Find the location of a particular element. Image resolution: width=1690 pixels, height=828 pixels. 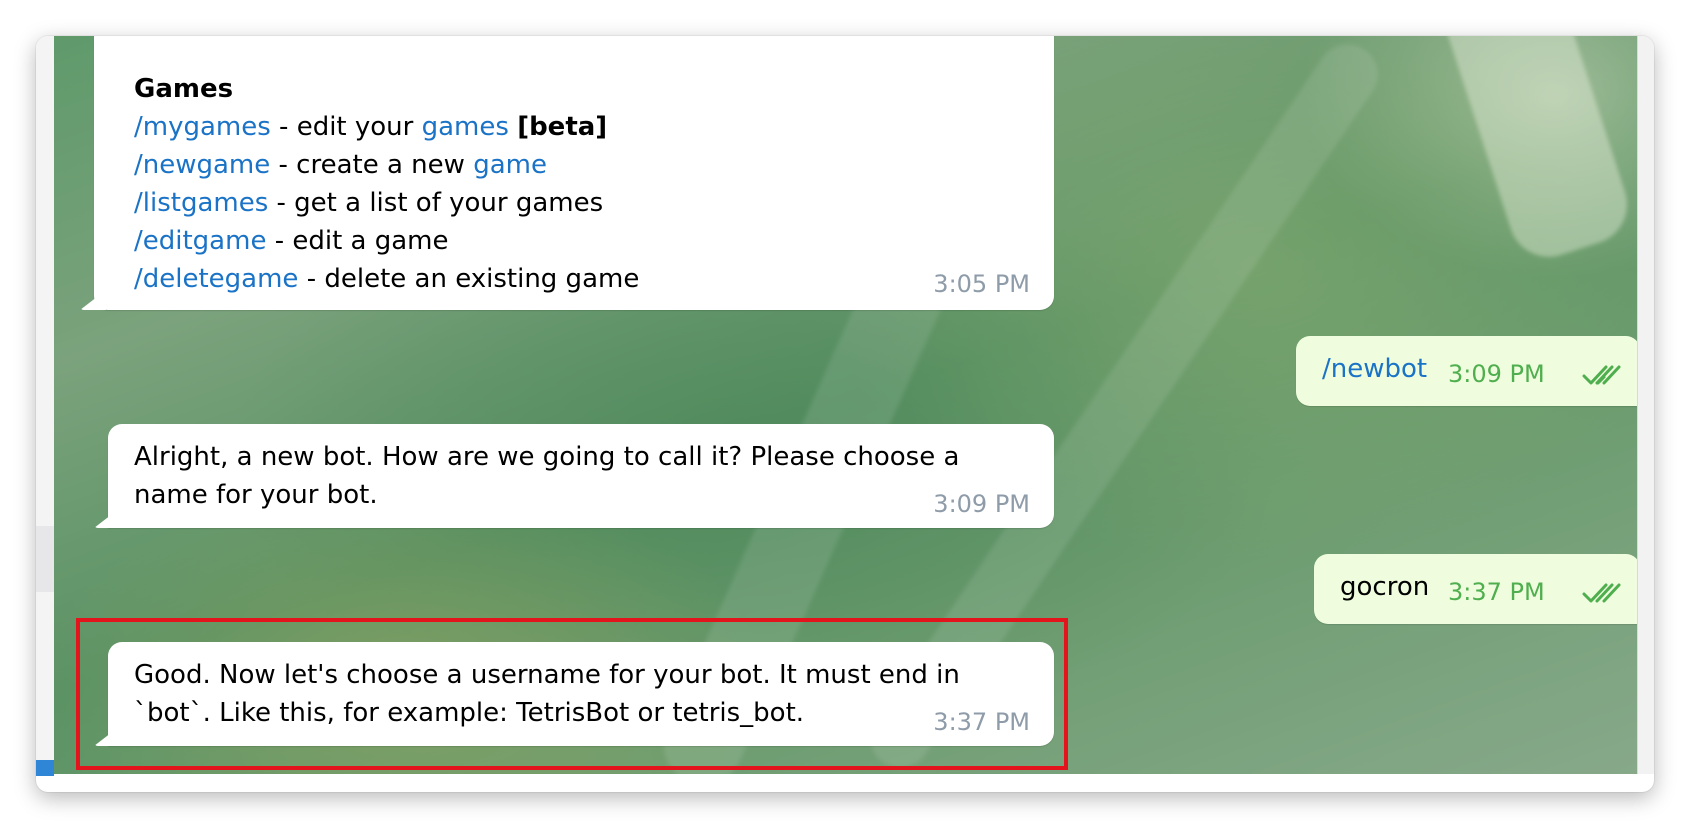

scrollbar is located at coordinates (1645, 405).